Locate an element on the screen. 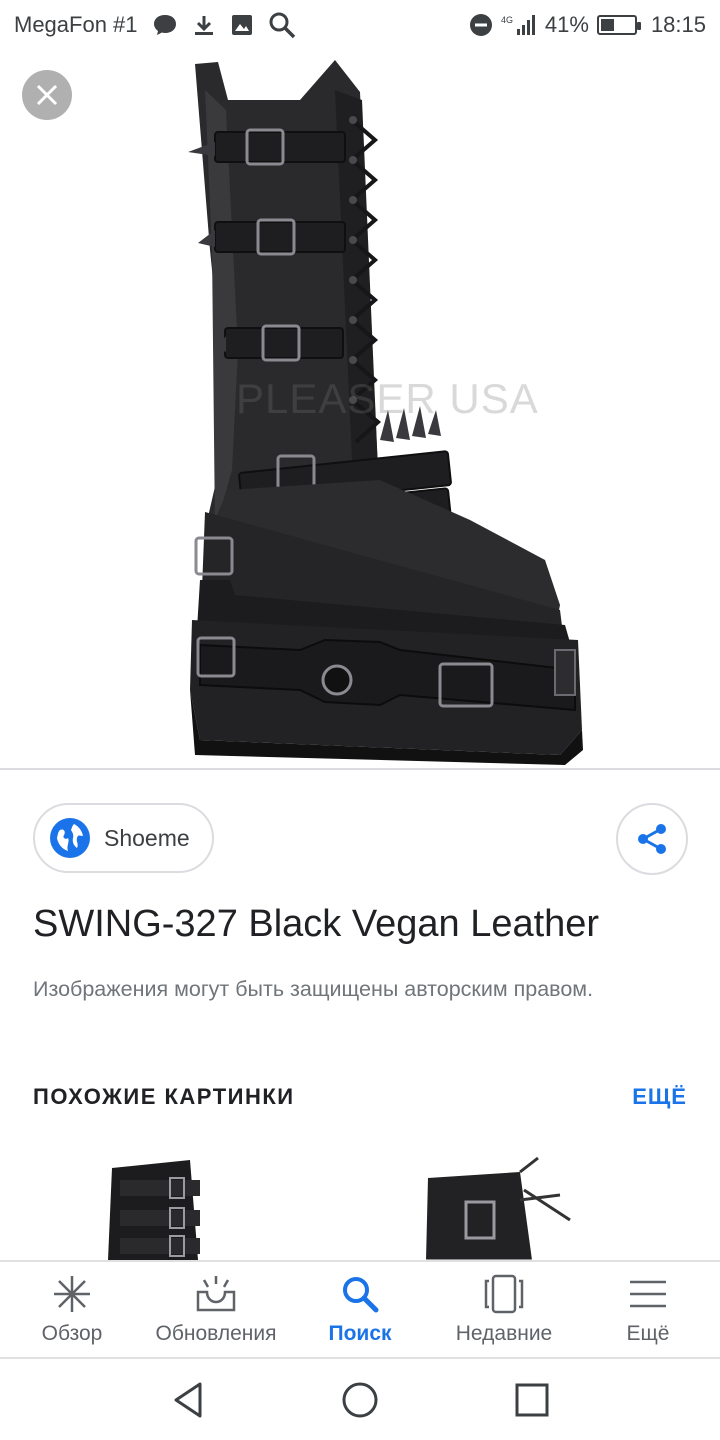 Image resolution: width=720 pixels, height=1440 pixels. recents-icon is located at coordinates (532, 1399).